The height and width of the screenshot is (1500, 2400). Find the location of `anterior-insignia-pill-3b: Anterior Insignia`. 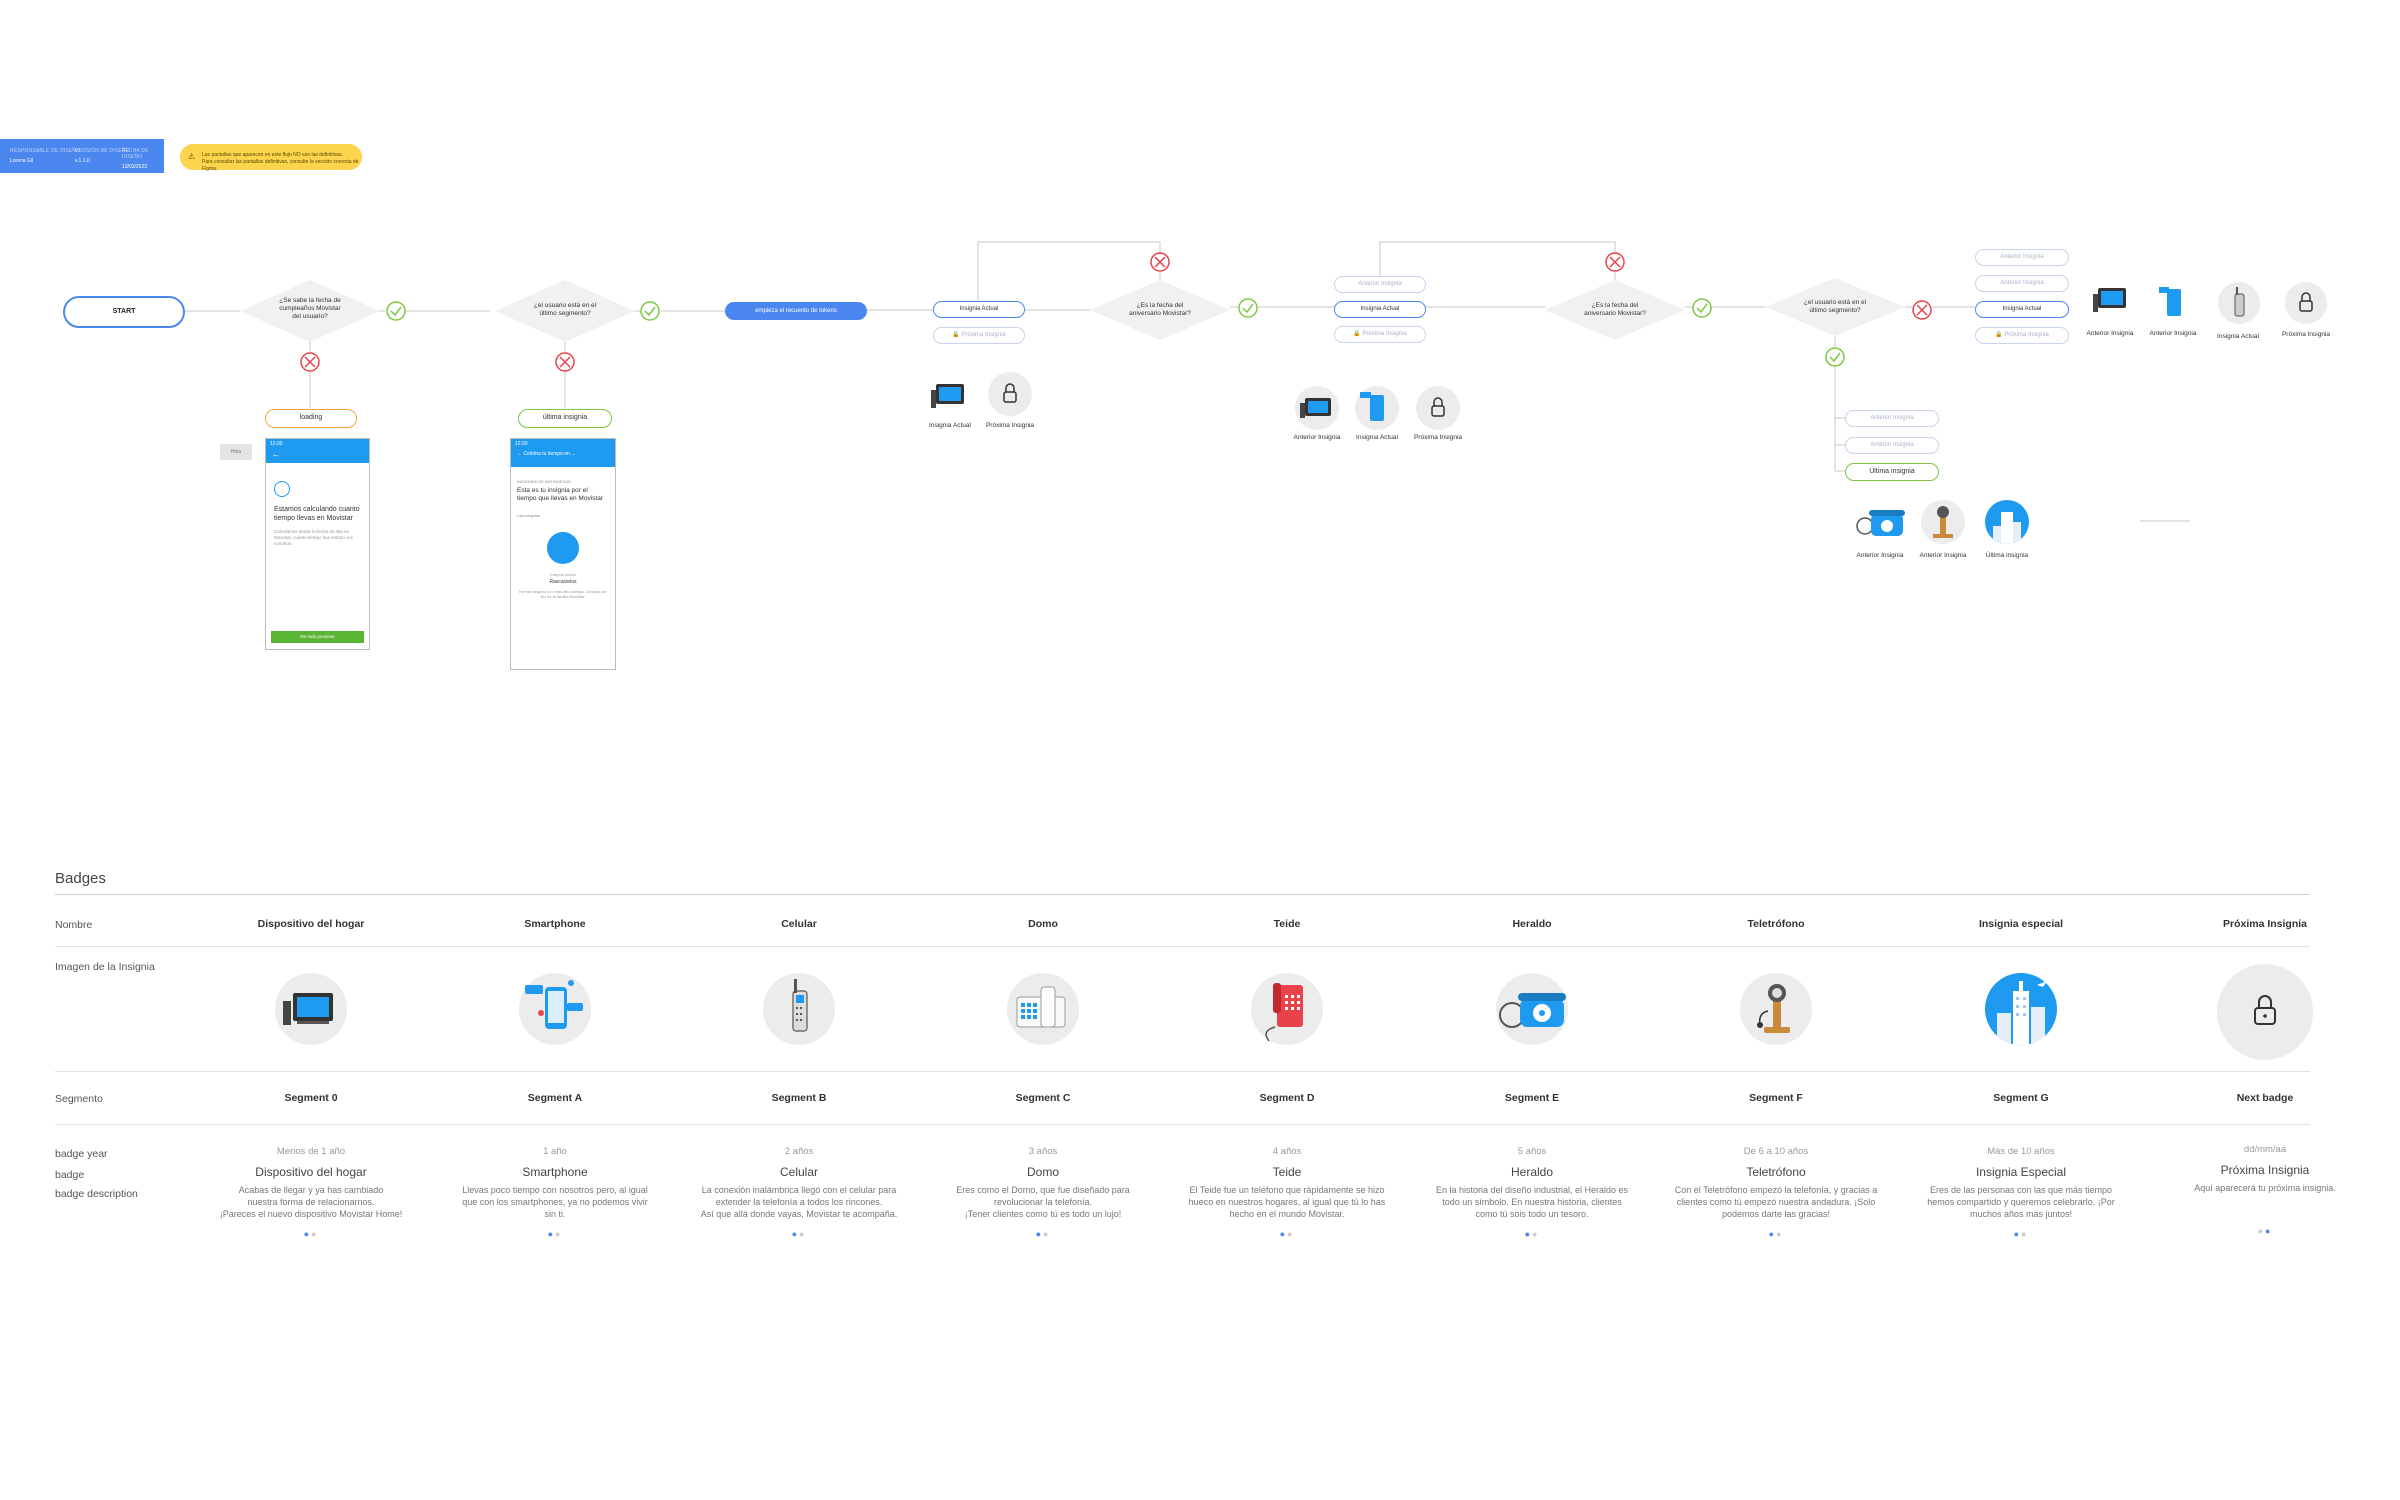

anterior-insignia-pill-3b: Anterior Insignia is located at coordinates (2022, 283).